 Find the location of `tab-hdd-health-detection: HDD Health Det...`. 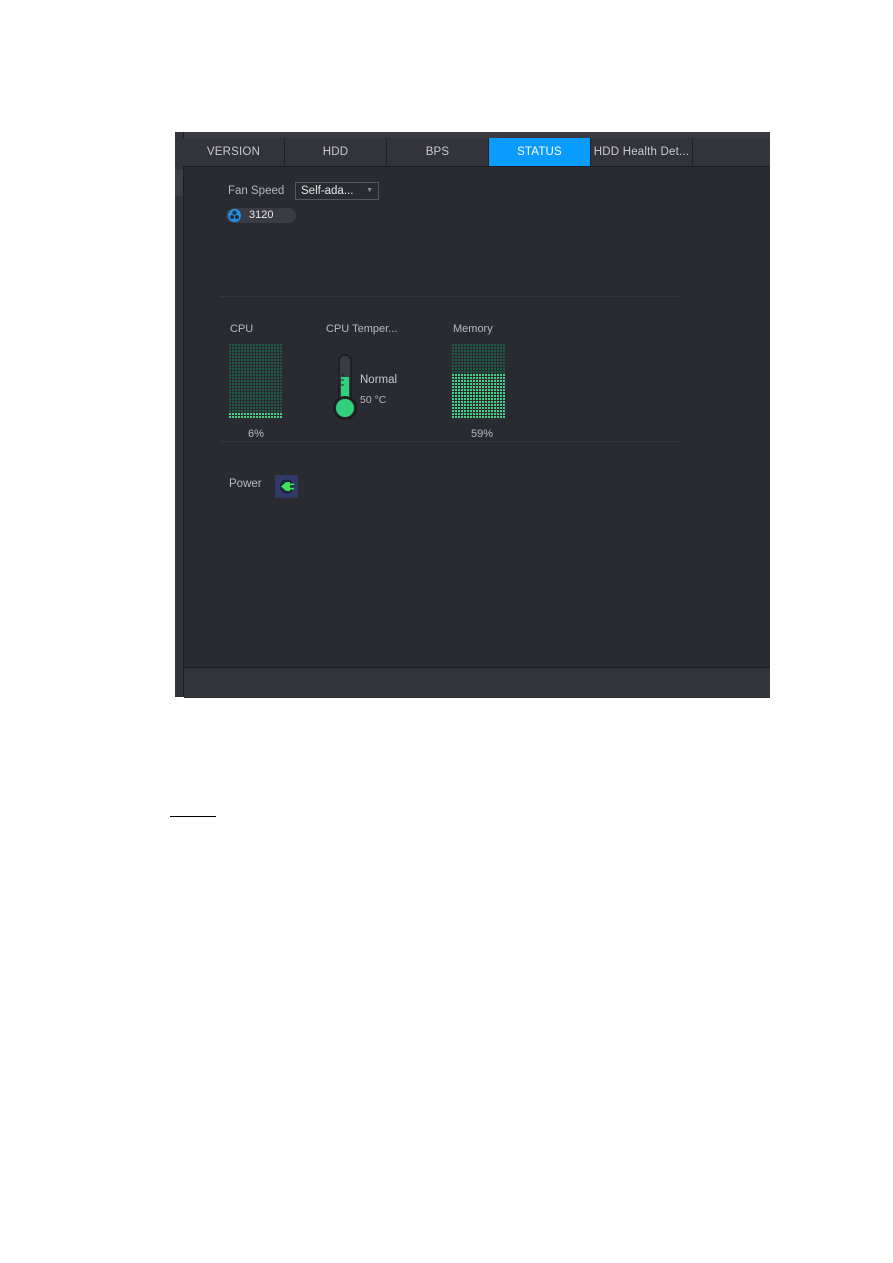

tab-hdd-health-detection: HDD Health Det... is located at coordinates (642, 152).